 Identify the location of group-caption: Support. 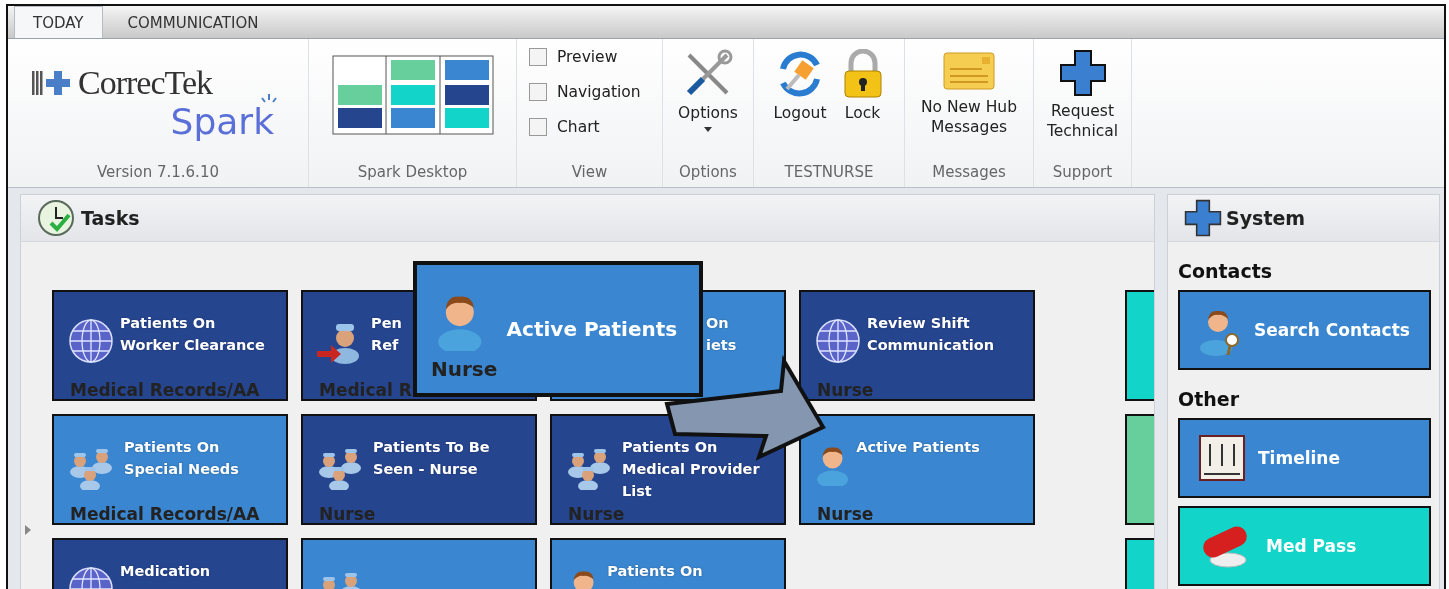
(1082, 172).